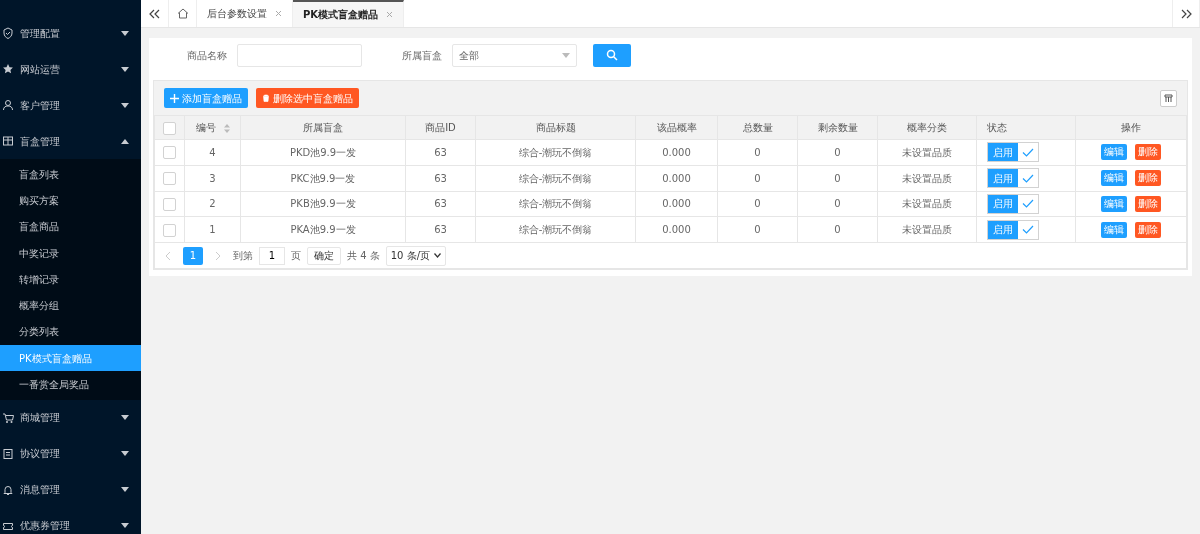  What do you see at coordinates (67, 69) in the screenshot?
I see `sidebar-item: 网站运营` at bounding box center [67, 69].